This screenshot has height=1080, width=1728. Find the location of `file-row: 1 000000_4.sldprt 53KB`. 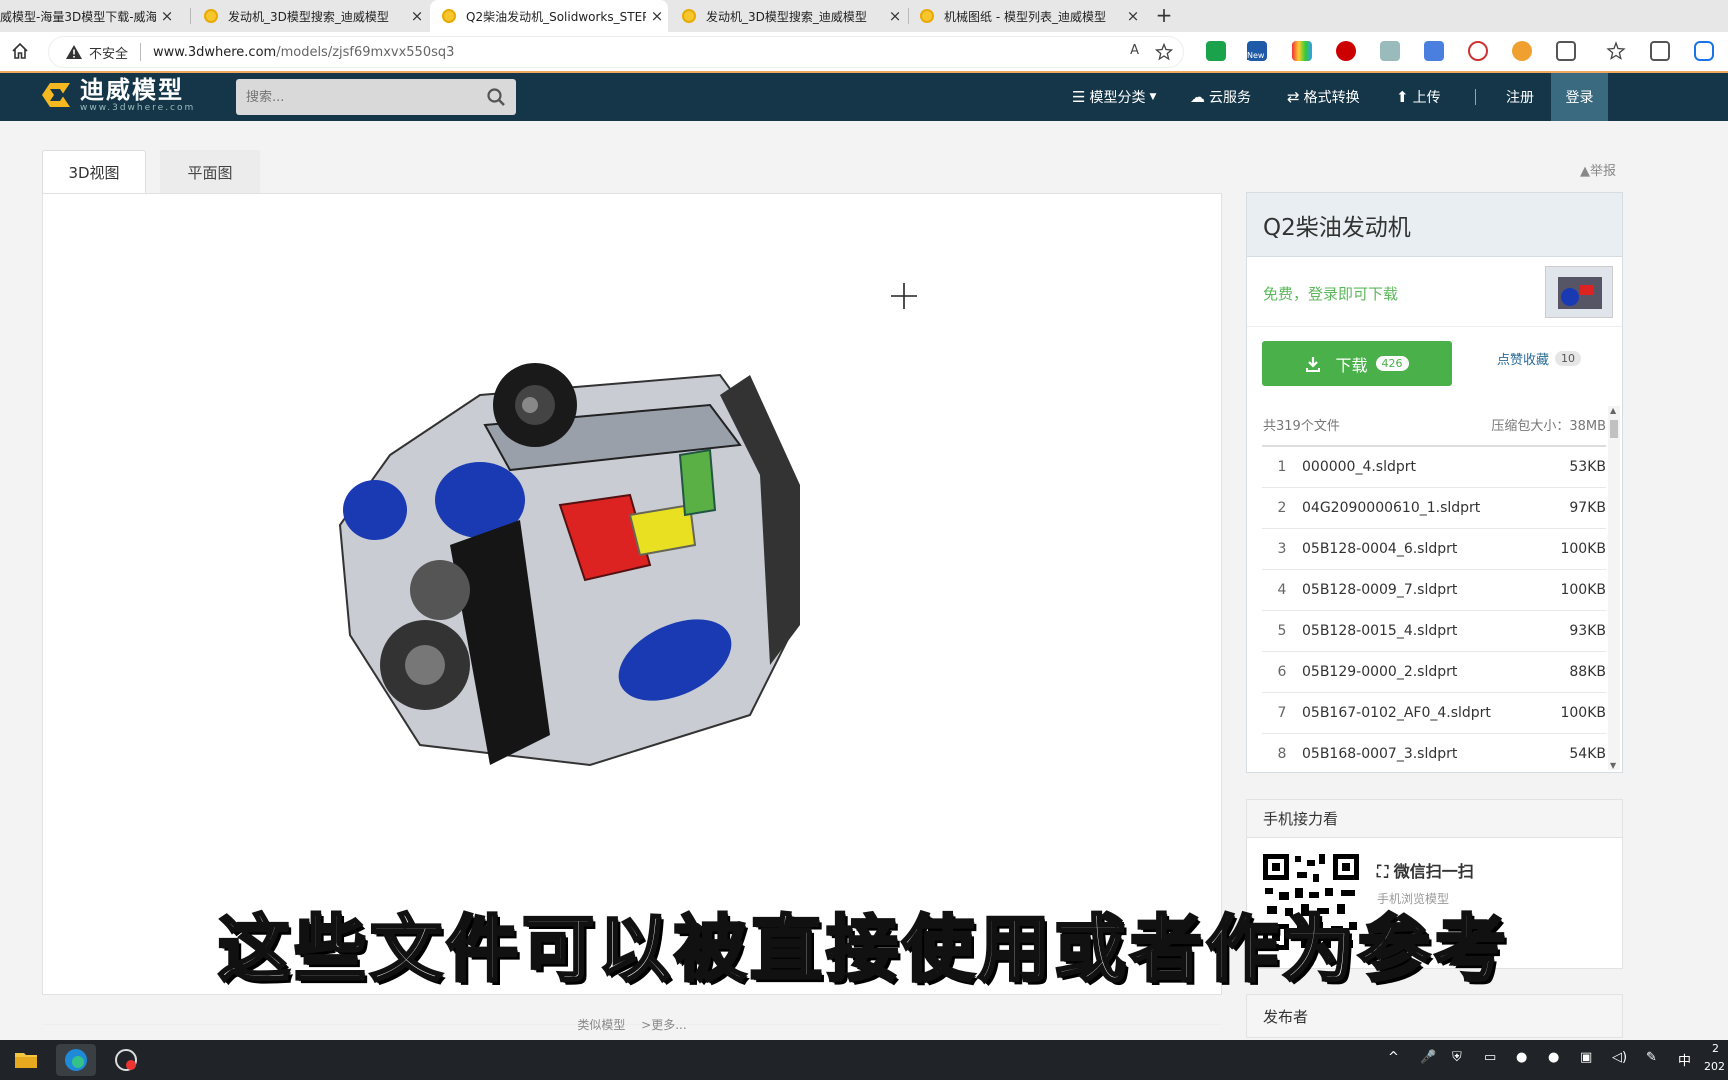

file-row: 1 000000_4.sldprt 53KB is located at coordinates (1434, 467).